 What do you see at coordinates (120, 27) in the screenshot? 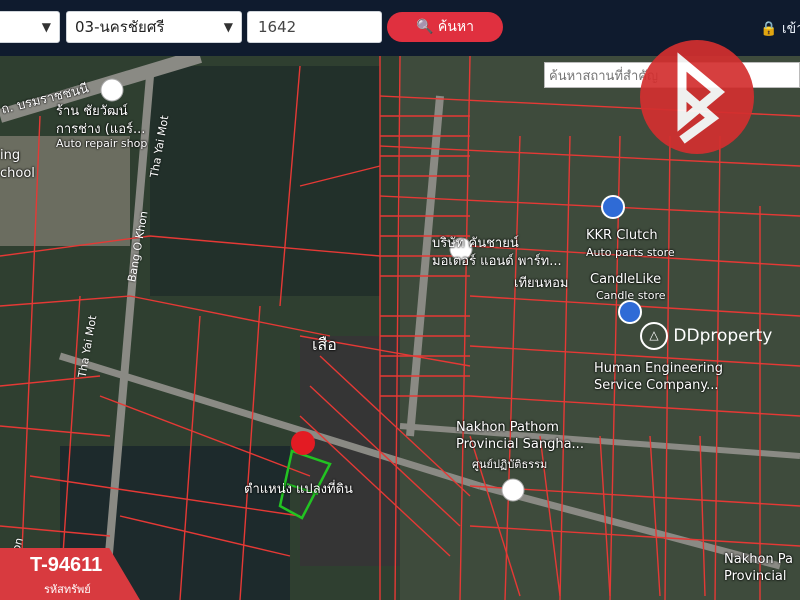
I see `district-select-value: 03-นครชัยศรี` at bounding box center [120, 27].